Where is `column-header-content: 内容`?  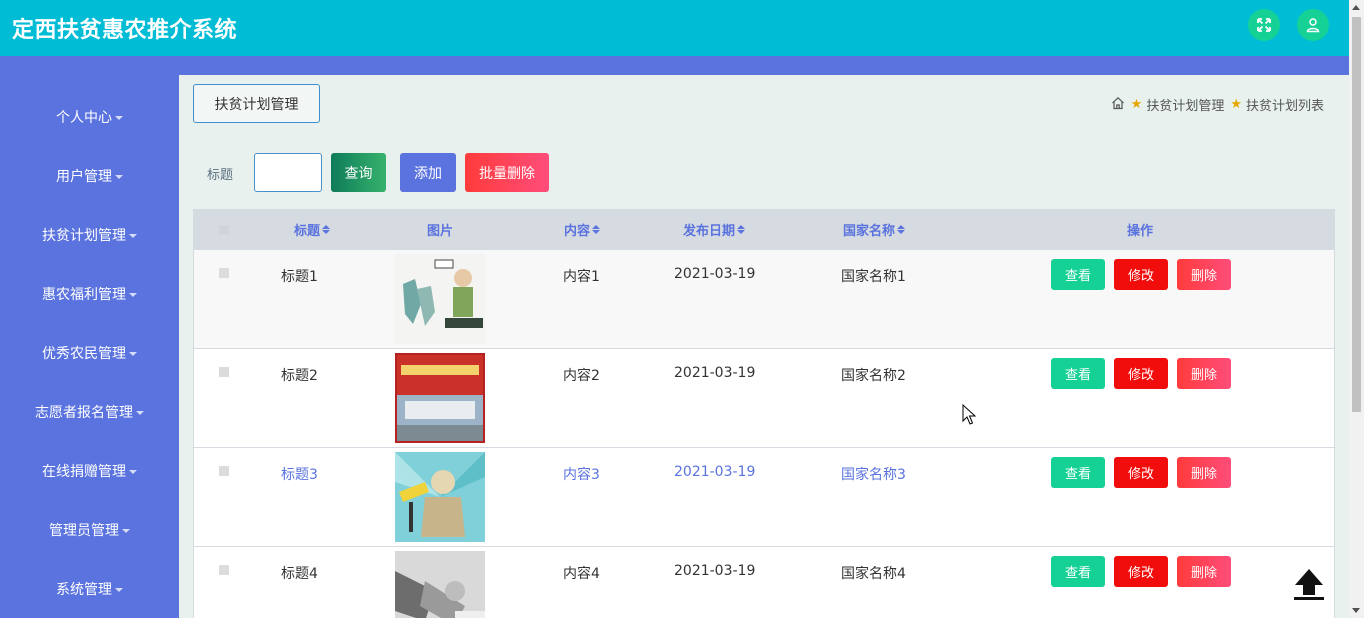 column-header-content: 内容 is located at coordinates (582, 229).